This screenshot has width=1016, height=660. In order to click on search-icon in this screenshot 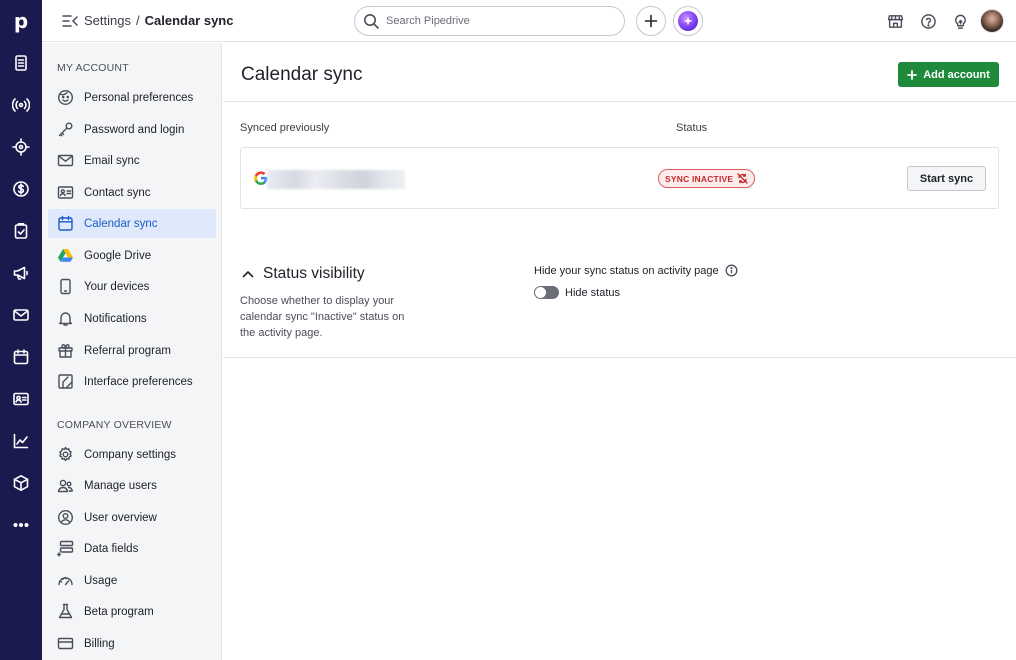, I will do `click(371, 21)`.